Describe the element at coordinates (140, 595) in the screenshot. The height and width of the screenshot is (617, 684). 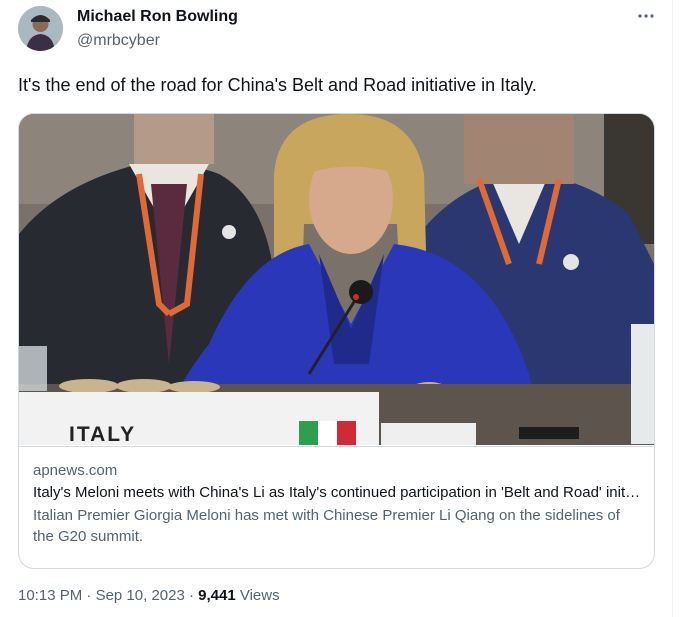
I see `tweet-date: Sep 10, 2023` at that location.